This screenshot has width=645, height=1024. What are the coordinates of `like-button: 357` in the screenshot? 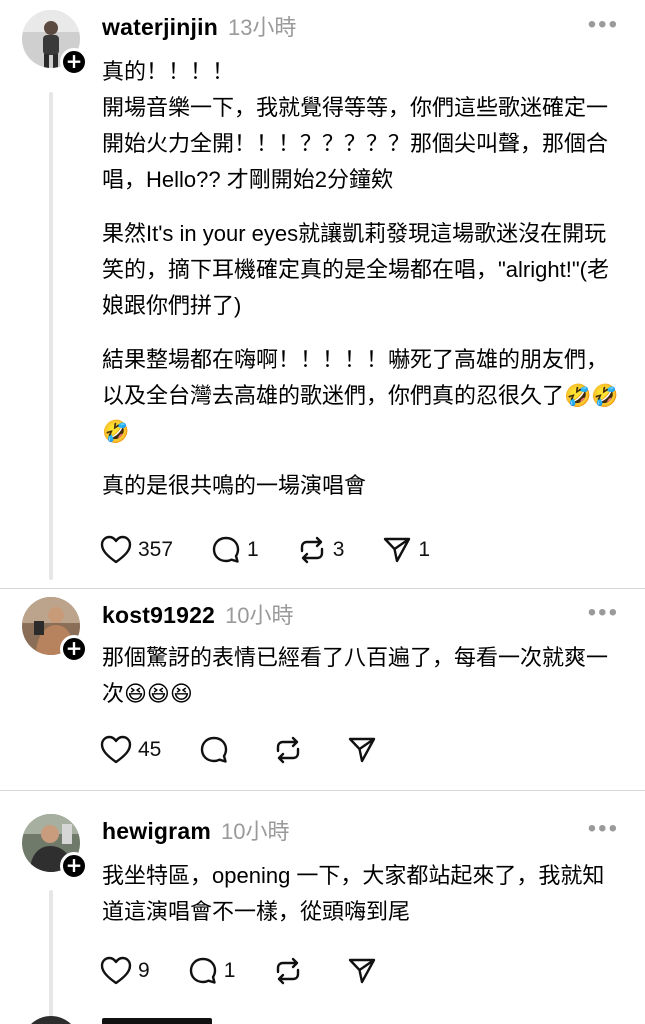 It's located at (136, 550).